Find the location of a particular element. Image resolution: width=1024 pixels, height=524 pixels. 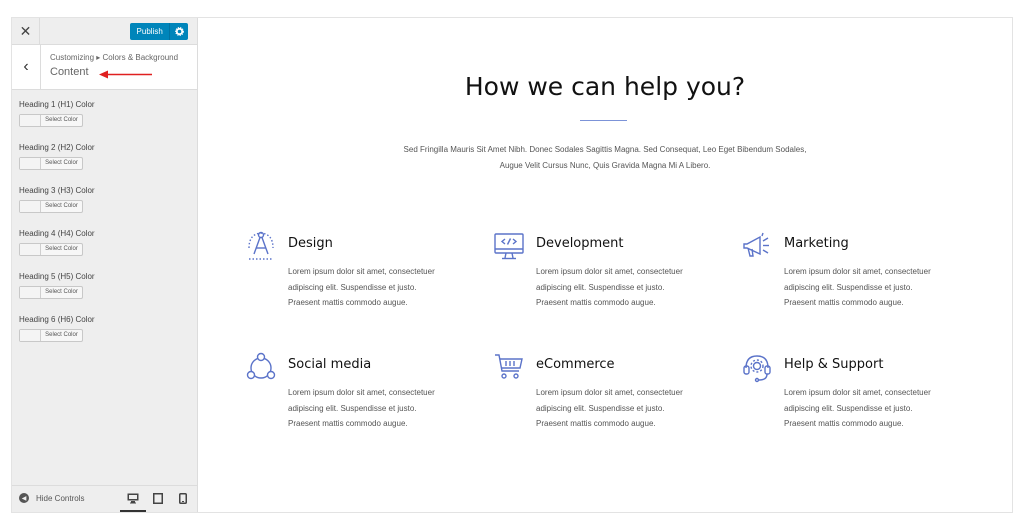

megaphone-icon is located at coordinates (756, 244).